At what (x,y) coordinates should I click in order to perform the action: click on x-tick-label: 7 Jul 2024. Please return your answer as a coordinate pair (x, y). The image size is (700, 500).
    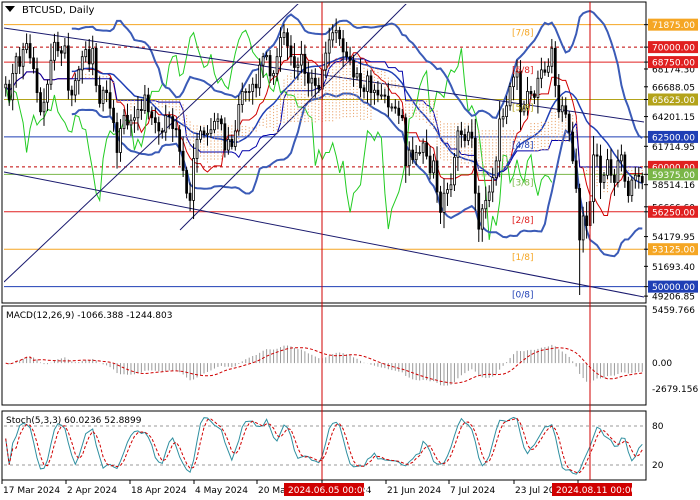
    Looking at the image, I should click on (472, 491).